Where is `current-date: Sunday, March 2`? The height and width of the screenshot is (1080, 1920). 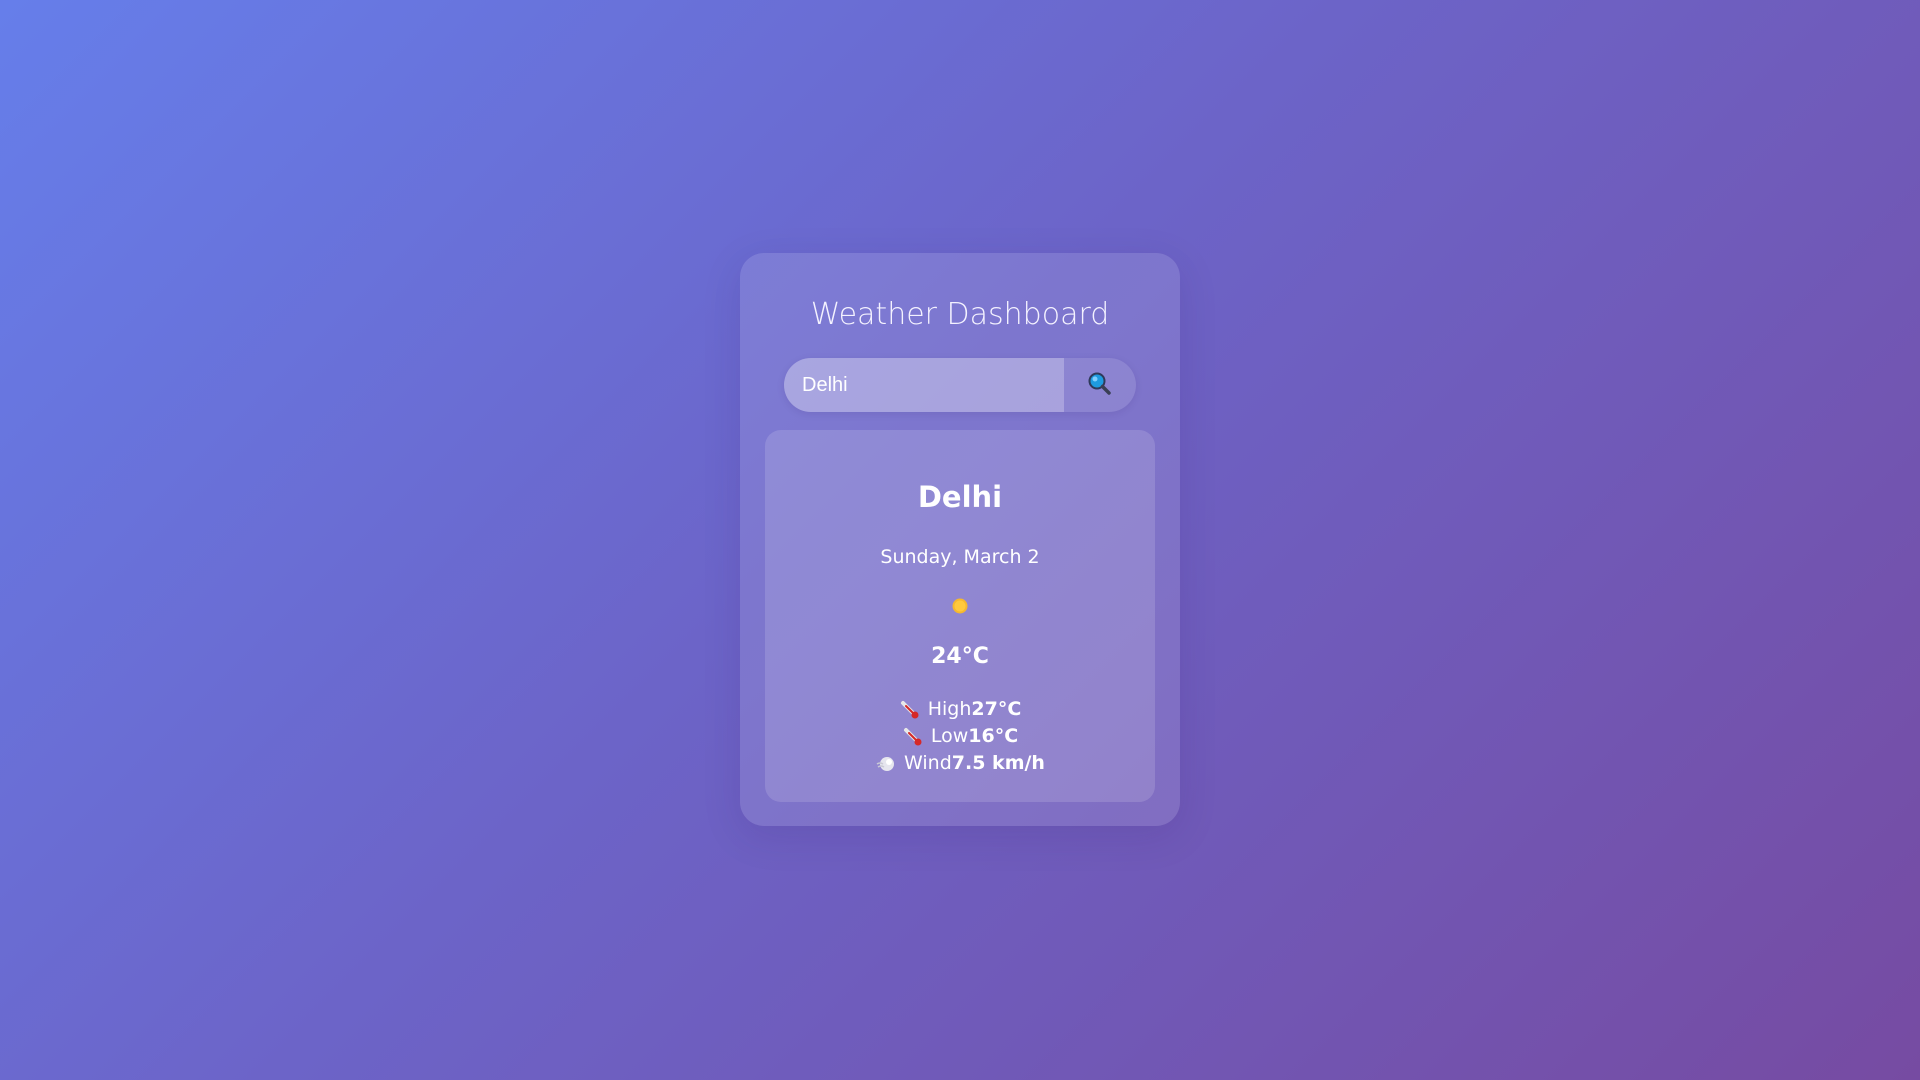
current-date: Sunday, March 2 is located at coordinates (960, 557).